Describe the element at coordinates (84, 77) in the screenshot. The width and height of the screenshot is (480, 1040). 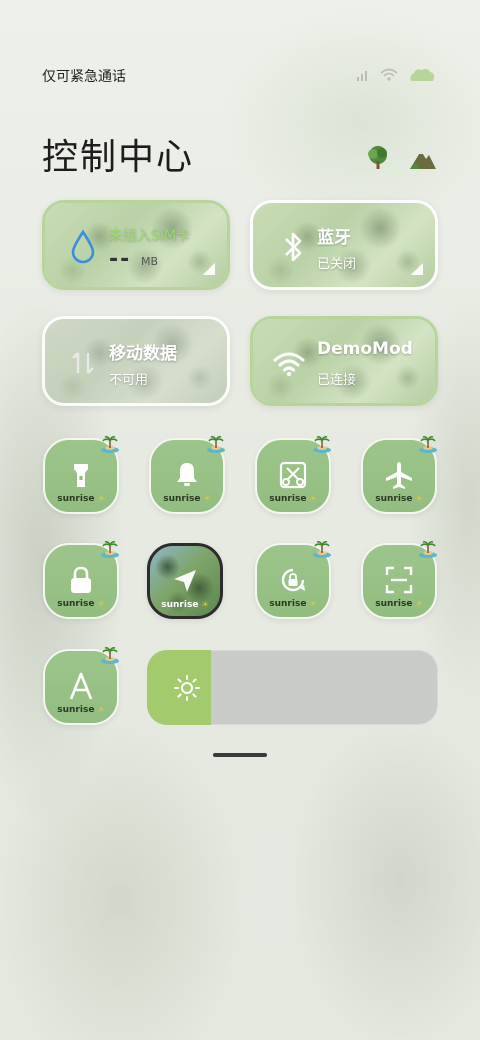
I see `status-carrier-text: 仅可紧急通话` at that location.